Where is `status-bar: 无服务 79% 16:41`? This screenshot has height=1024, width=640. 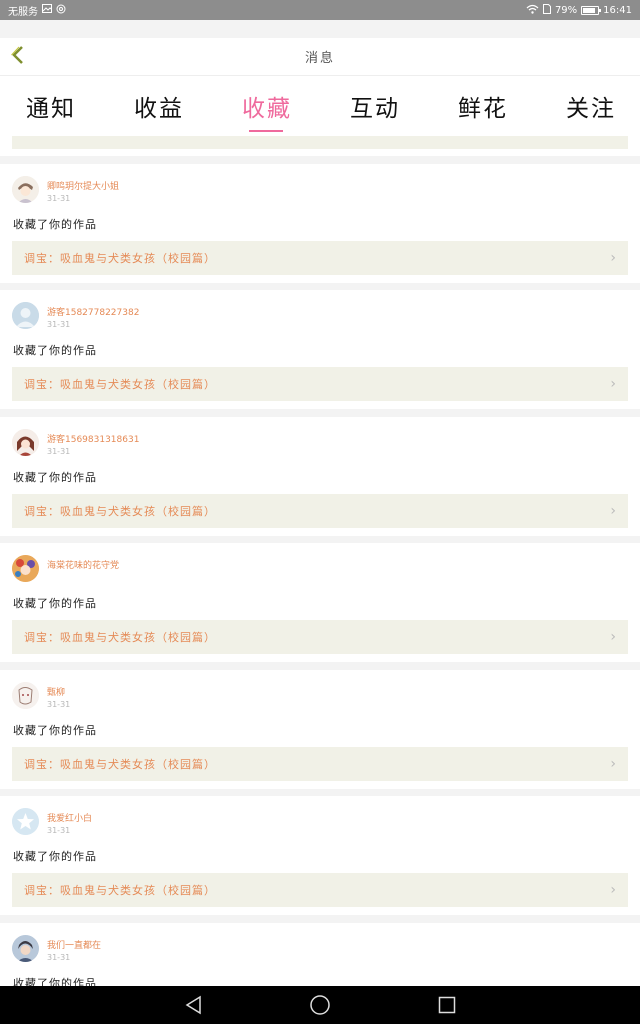
status-bar: 无服务 79% 16:41 is located at coordinates (320, 10).